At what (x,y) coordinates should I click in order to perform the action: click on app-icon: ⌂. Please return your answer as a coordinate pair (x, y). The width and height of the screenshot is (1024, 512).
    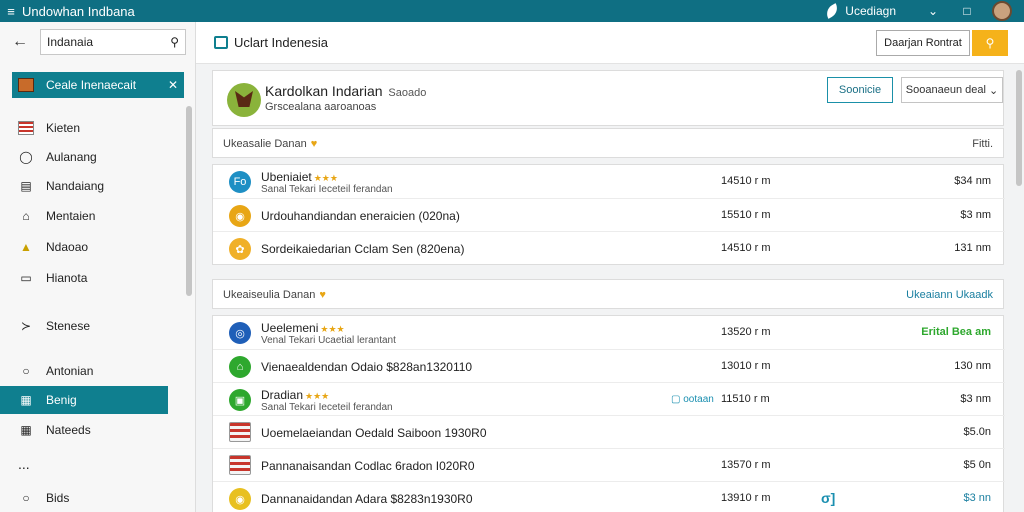
    Looking at the image, I should click on (240, 367).